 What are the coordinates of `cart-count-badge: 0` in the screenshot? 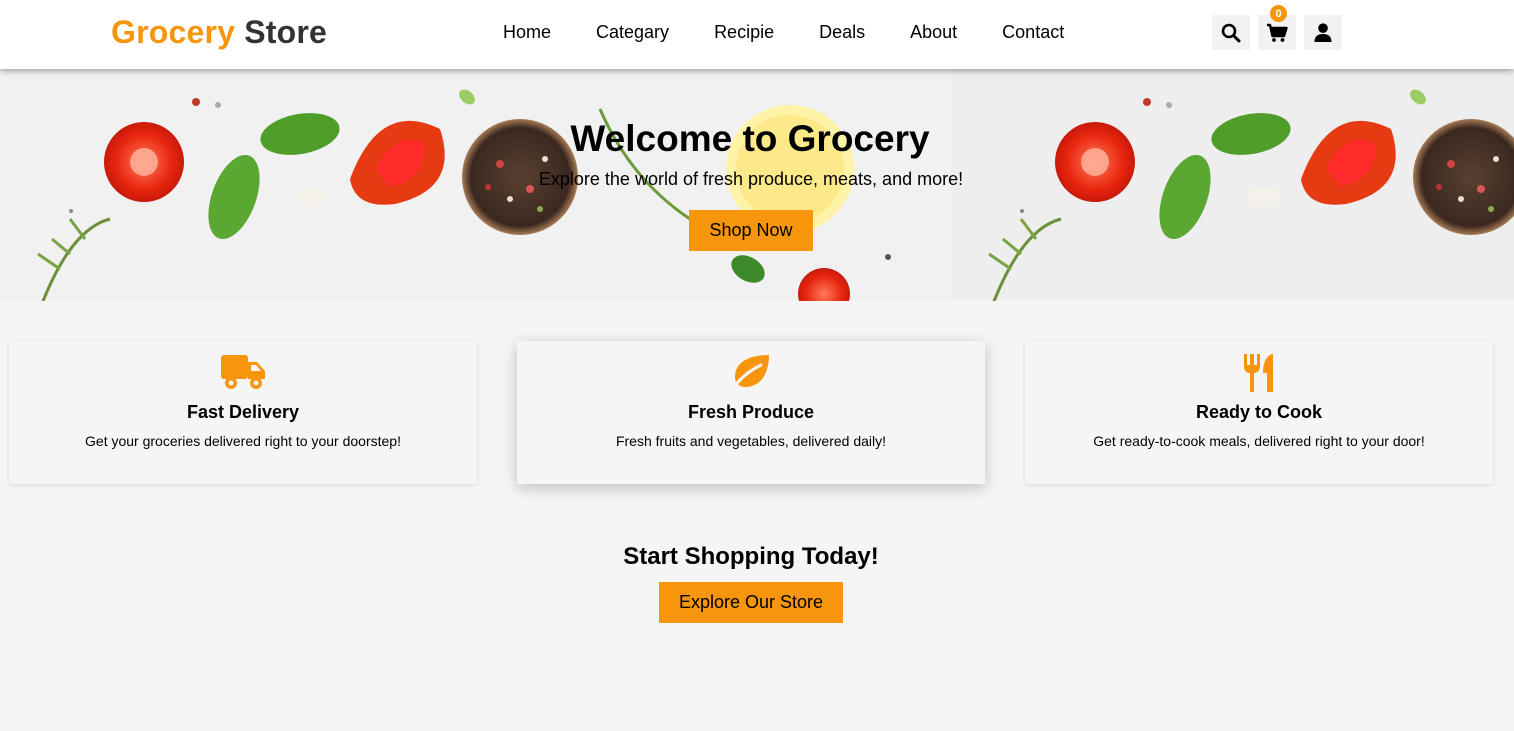 It's located at (1278, 13).